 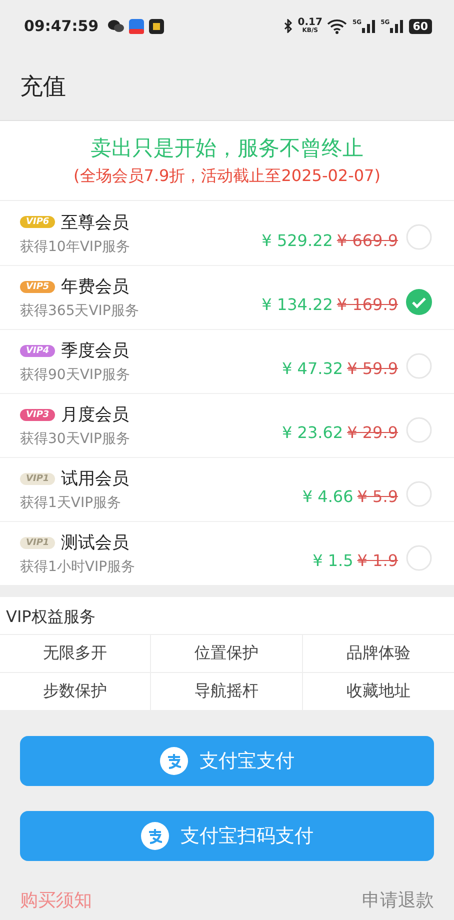 What do you see at coordinates (313, 432) in the screenshot?
I see `plan-price: ¥ 23.62` at bounding box center [313, 432].